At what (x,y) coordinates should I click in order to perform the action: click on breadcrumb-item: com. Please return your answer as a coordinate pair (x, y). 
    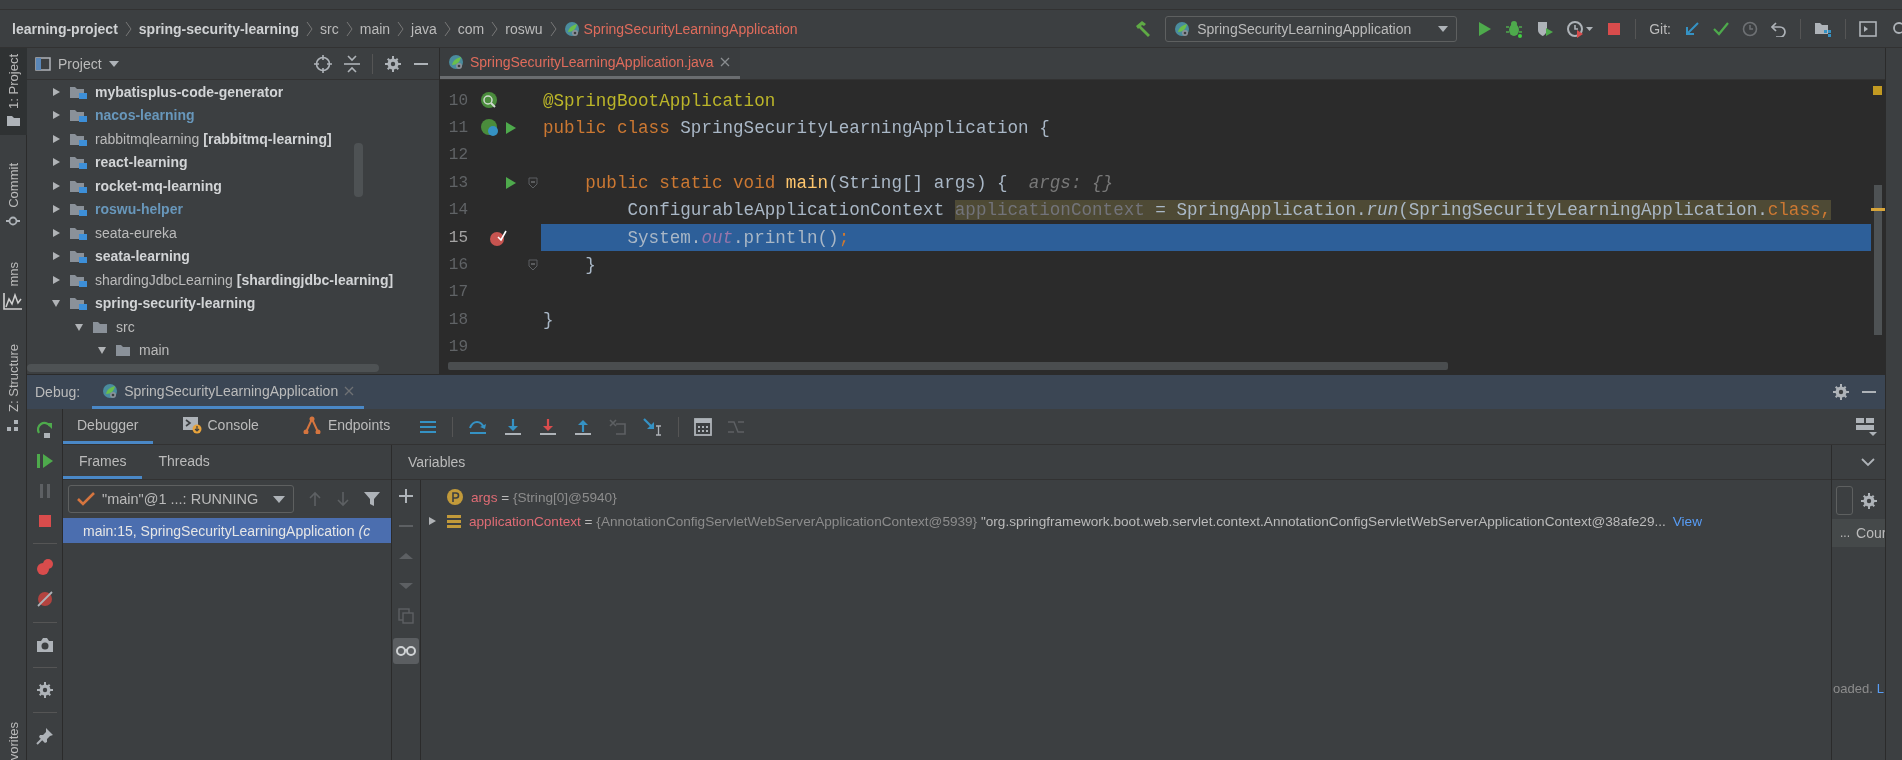
    Looking at the image, I should click on (471, 28).